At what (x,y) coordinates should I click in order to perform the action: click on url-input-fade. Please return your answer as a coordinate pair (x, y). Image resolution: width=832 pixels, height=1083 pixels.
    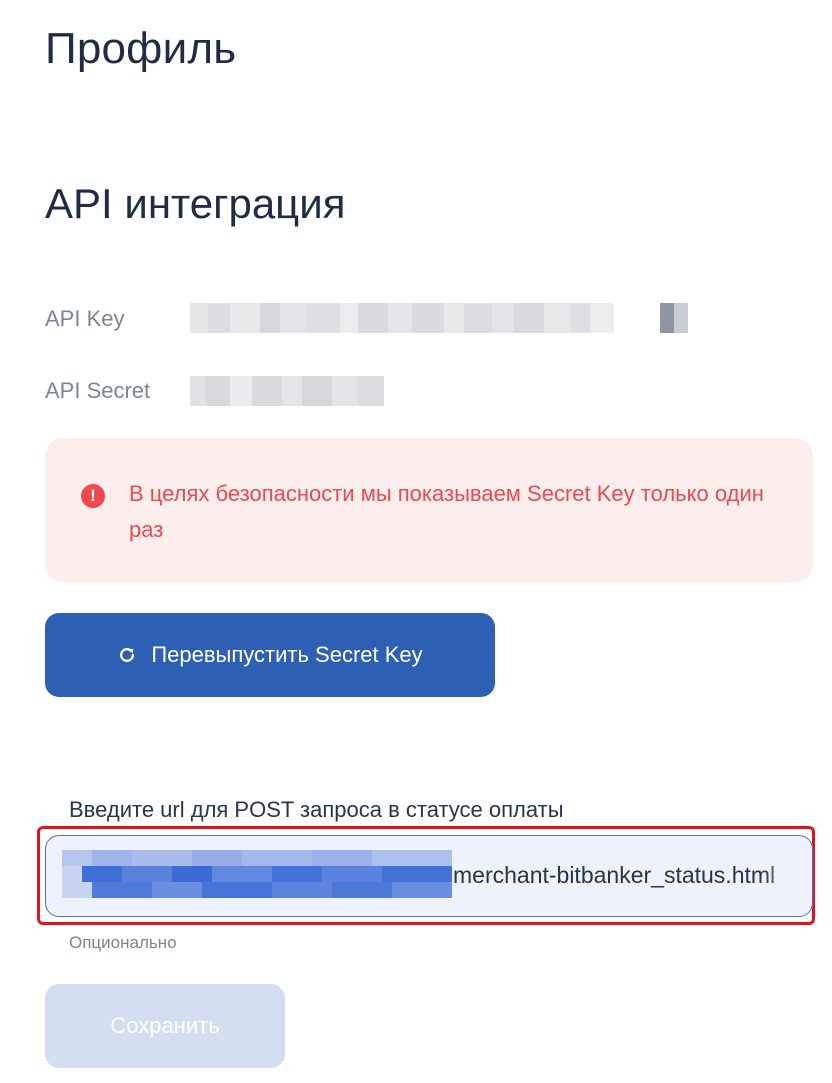
    Looking at the image, I should click on (787, 876).